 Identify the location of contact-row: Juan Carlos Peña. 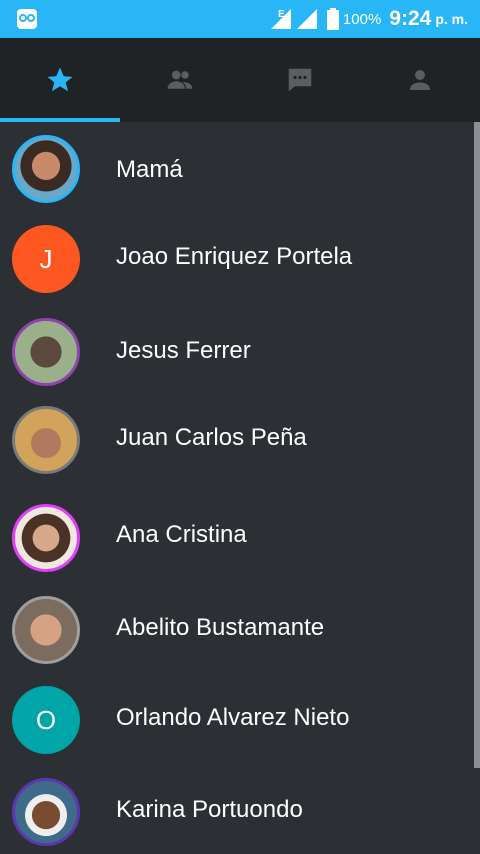
(237, 443).